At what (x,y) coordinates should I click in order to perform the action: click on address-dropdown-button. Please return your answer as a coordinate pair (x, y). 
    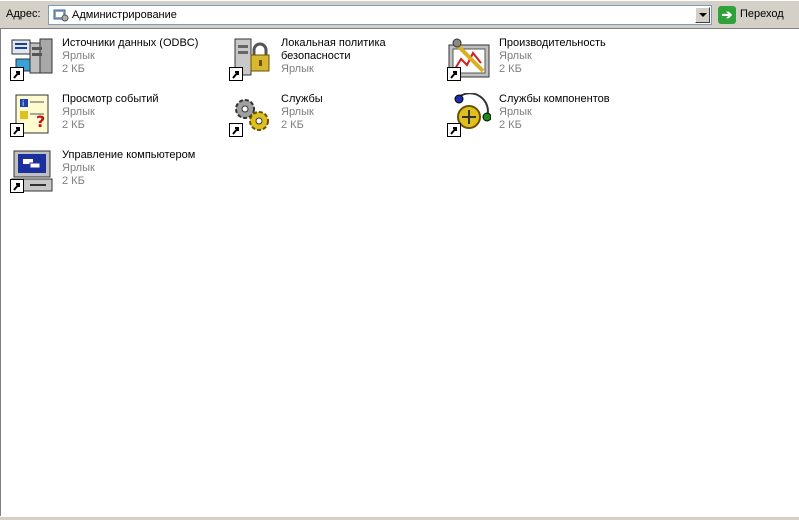
    Looking at the image, I should click on (702, 15).